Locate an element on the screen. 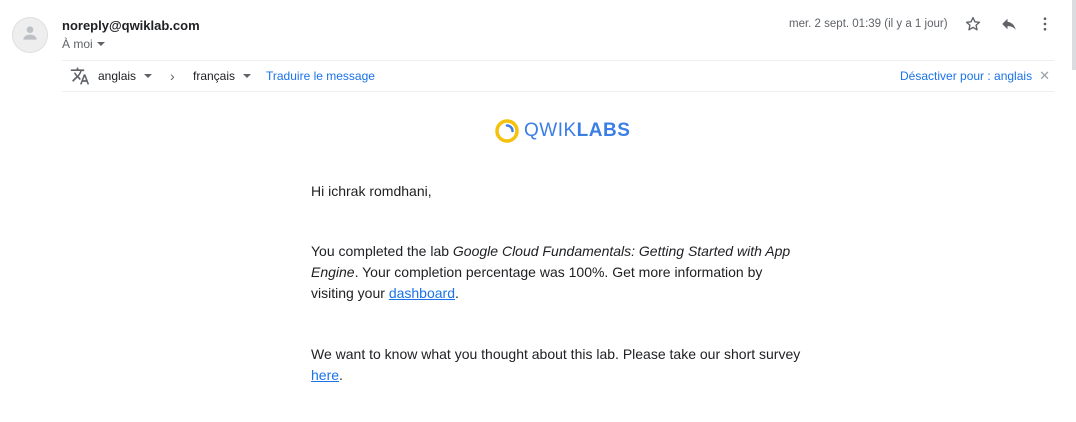 The height and width of the screenshot is (422, 1076). reply-button is located at coordinates (1009, 26).